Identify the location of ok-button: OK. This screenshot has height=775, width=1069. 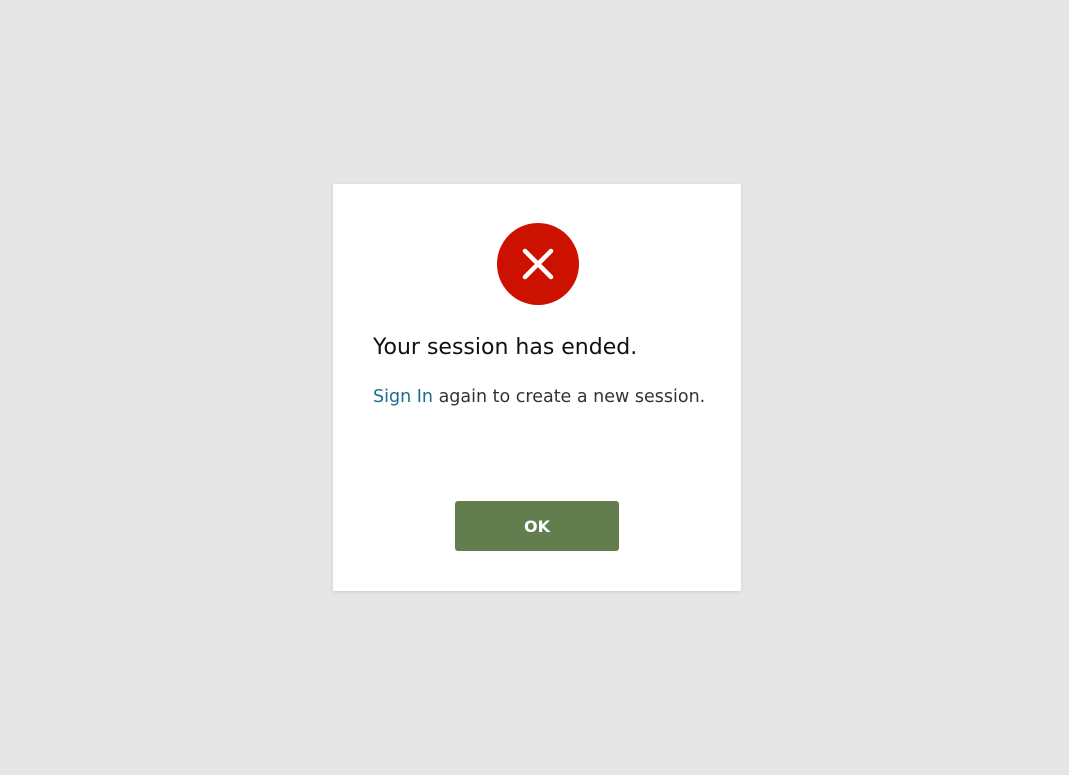
(537, 526).